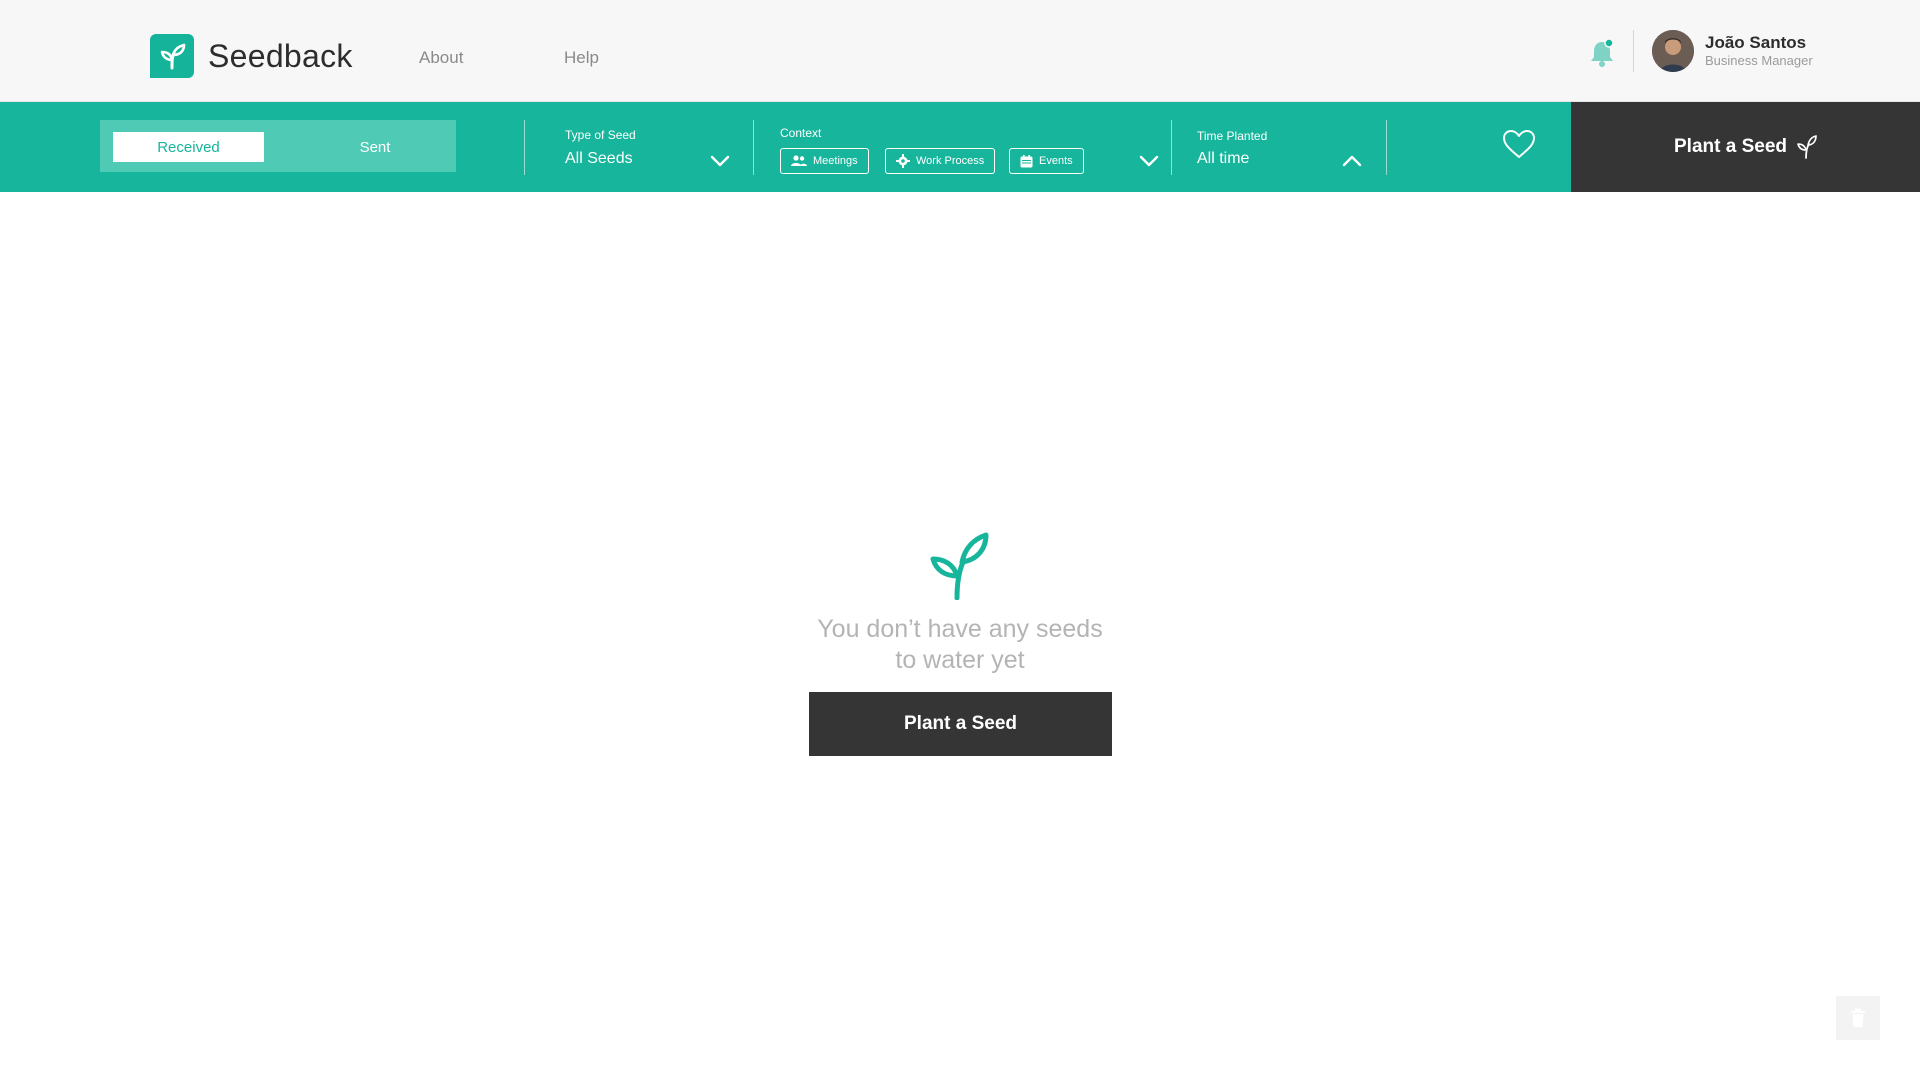  I want to click on heart-icon, so click(1519, 144).